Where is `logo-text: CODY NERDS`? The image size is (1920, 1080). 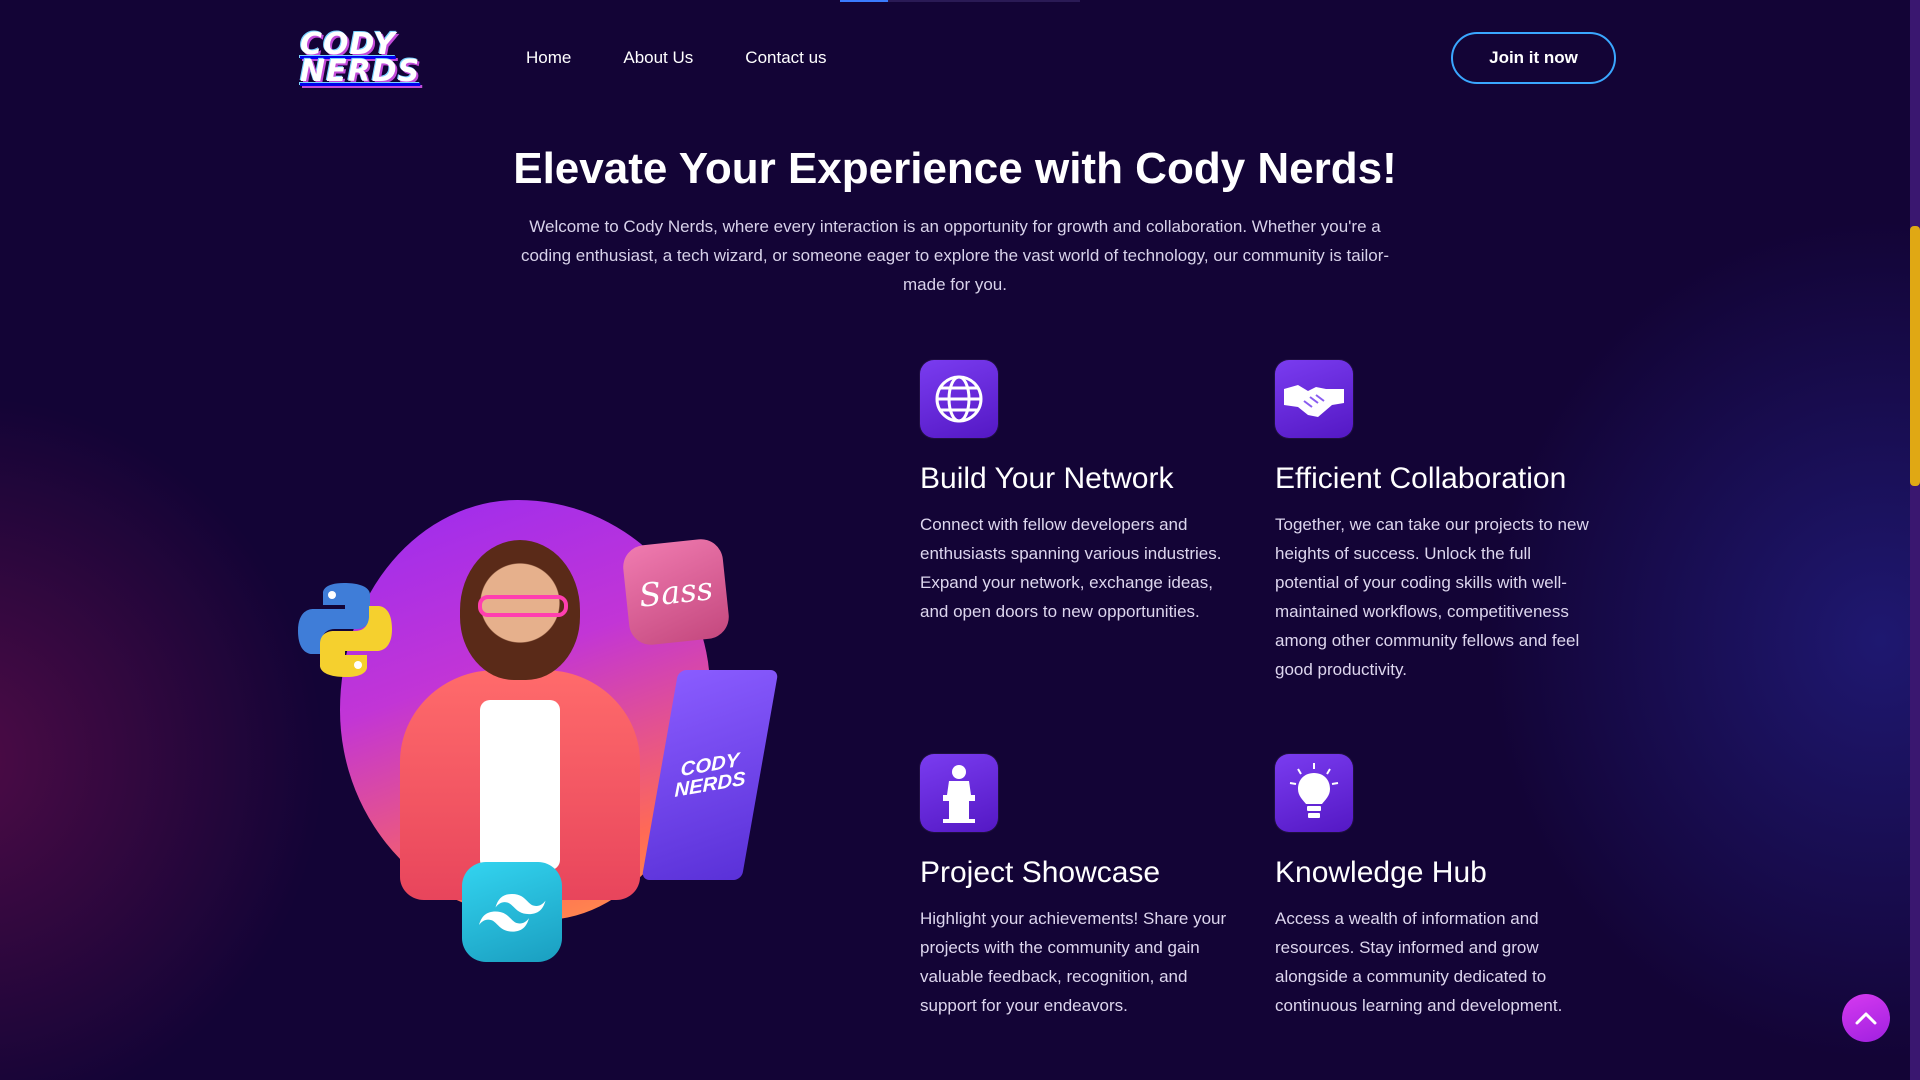
logo-text: CODY NERDS is located at coordinates (373, 59).